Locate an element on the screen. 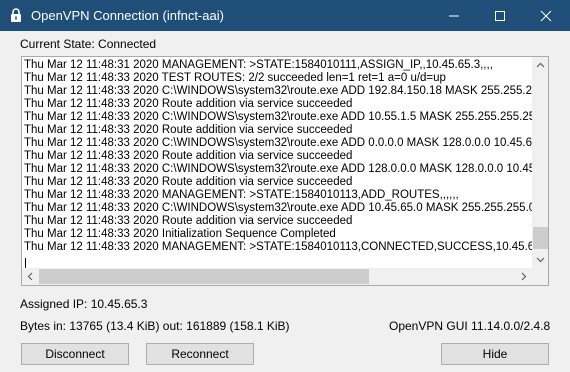  close-button is located at coordinates (546, 15).